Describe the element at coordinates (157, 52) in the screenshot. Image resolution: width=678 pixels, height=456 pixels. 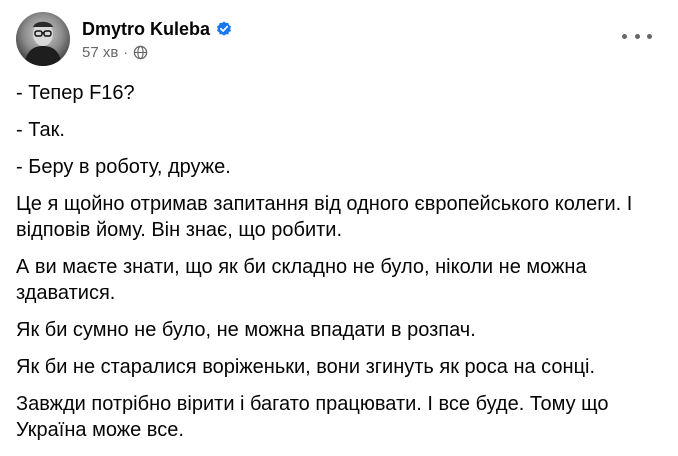
I see `post-subline: 57 хв ·` at that location.